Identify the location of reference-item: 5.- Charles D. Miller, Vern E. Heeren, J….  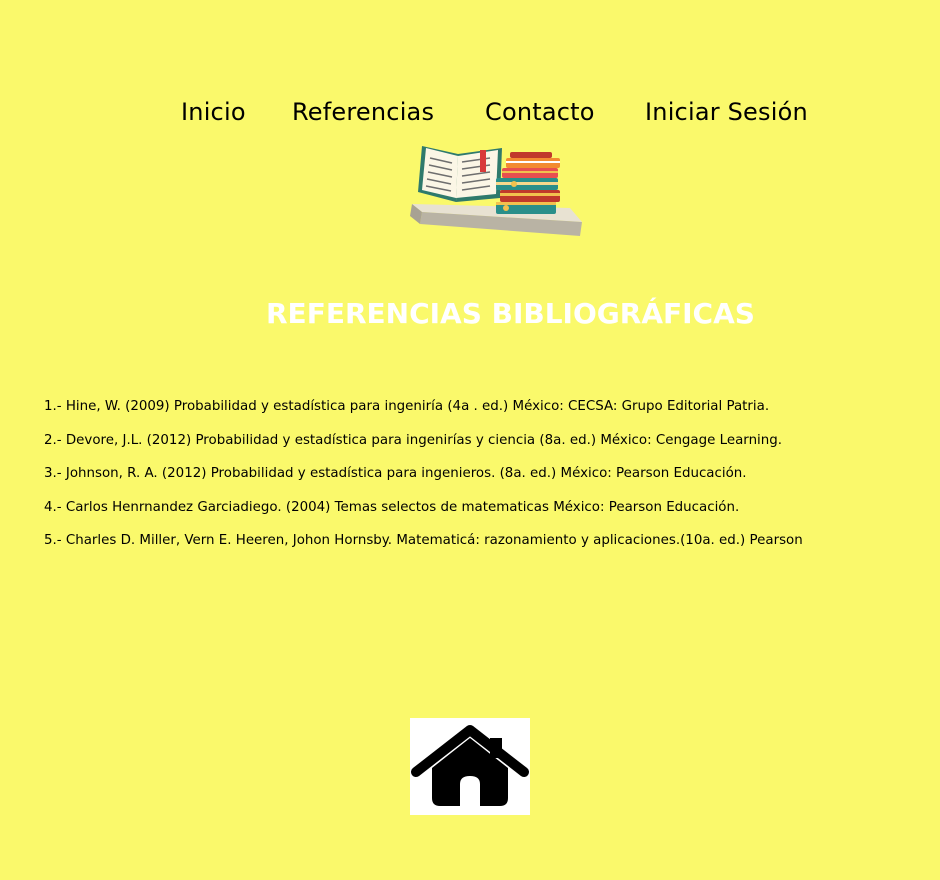
(423, 540).